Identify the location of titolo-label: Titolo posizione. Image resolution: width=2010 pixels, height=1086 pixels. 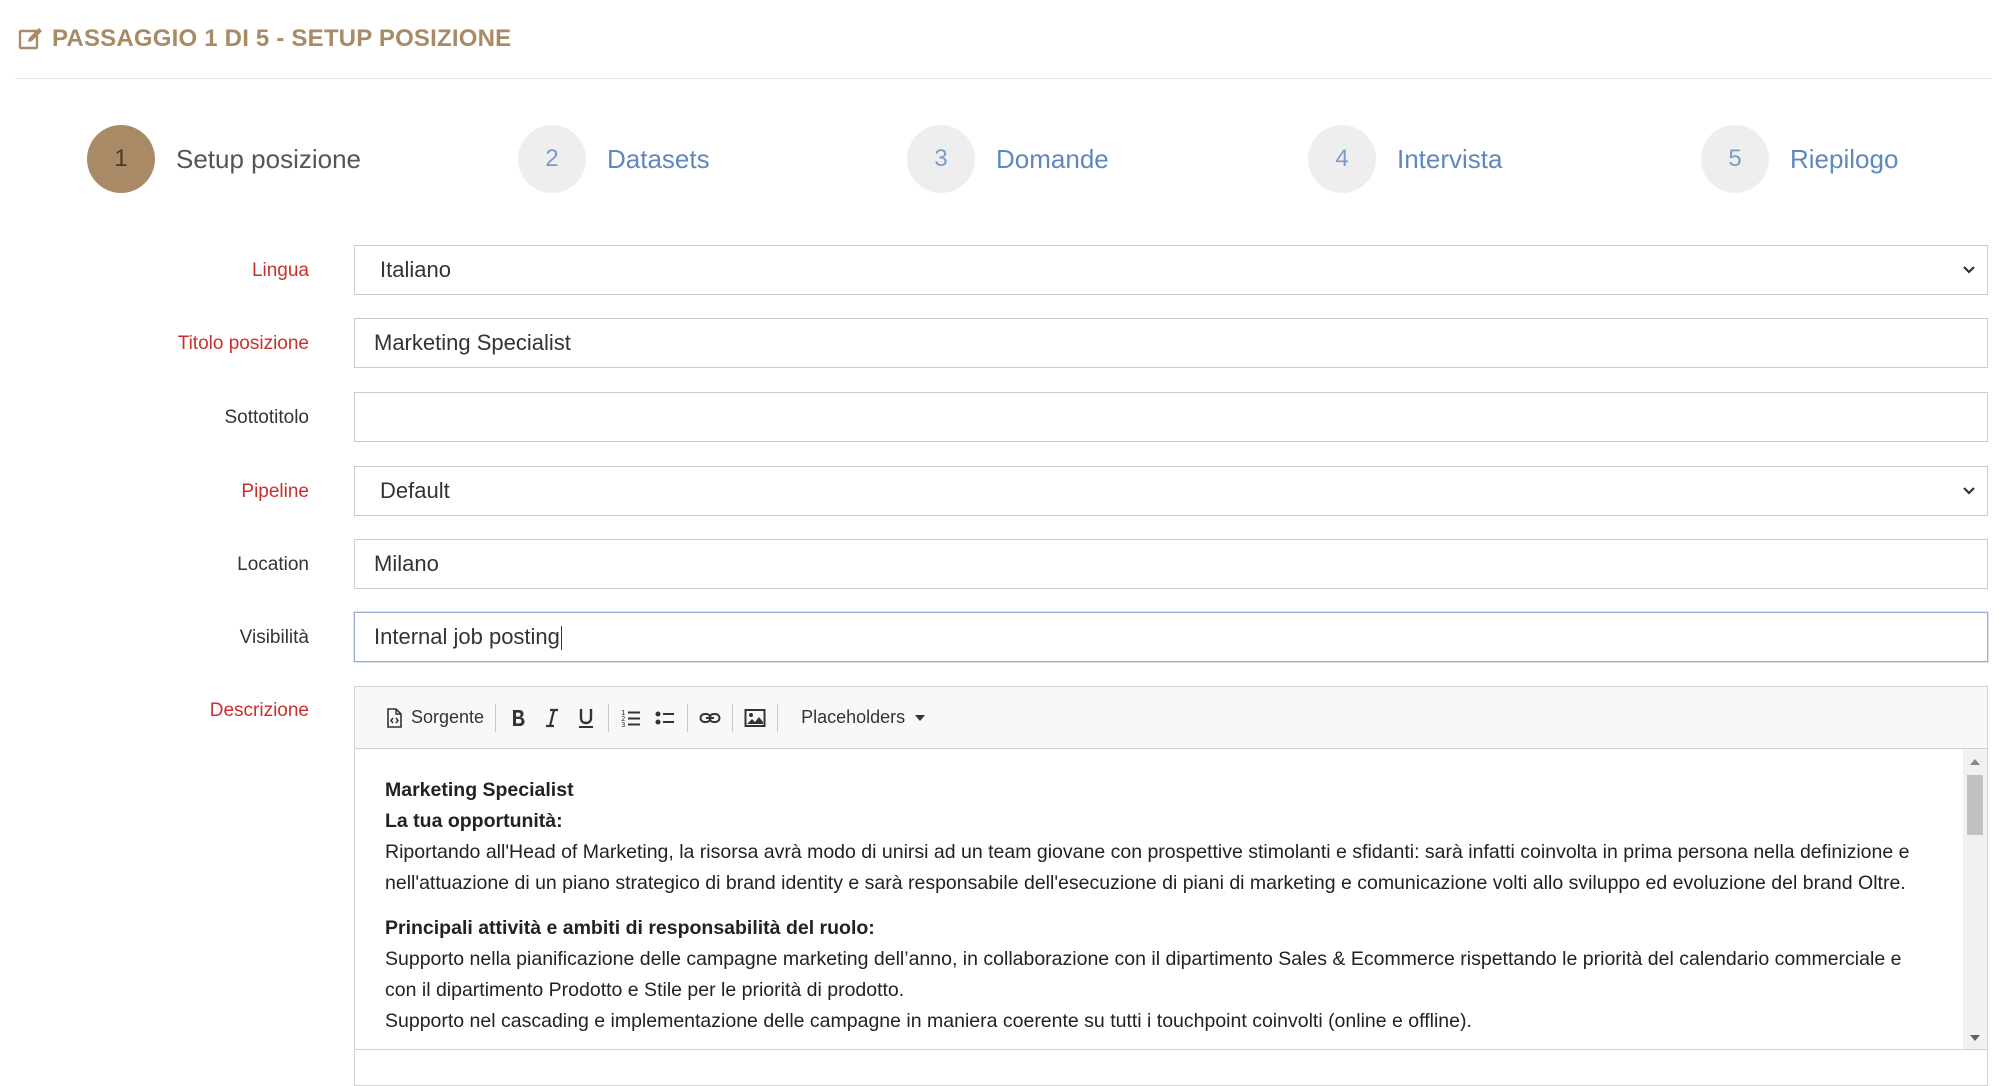
(243, 343).